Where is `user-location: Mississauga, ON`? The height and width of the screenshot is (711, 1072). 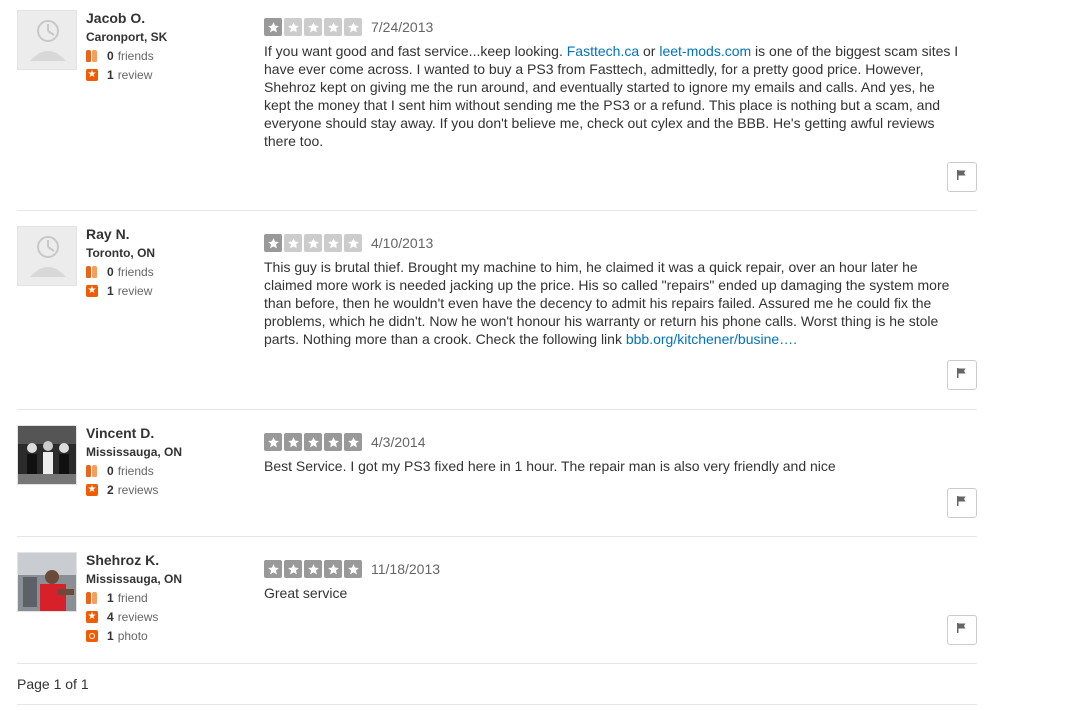
user-location: Mississauga, ON is located at coordinates (134, 579).